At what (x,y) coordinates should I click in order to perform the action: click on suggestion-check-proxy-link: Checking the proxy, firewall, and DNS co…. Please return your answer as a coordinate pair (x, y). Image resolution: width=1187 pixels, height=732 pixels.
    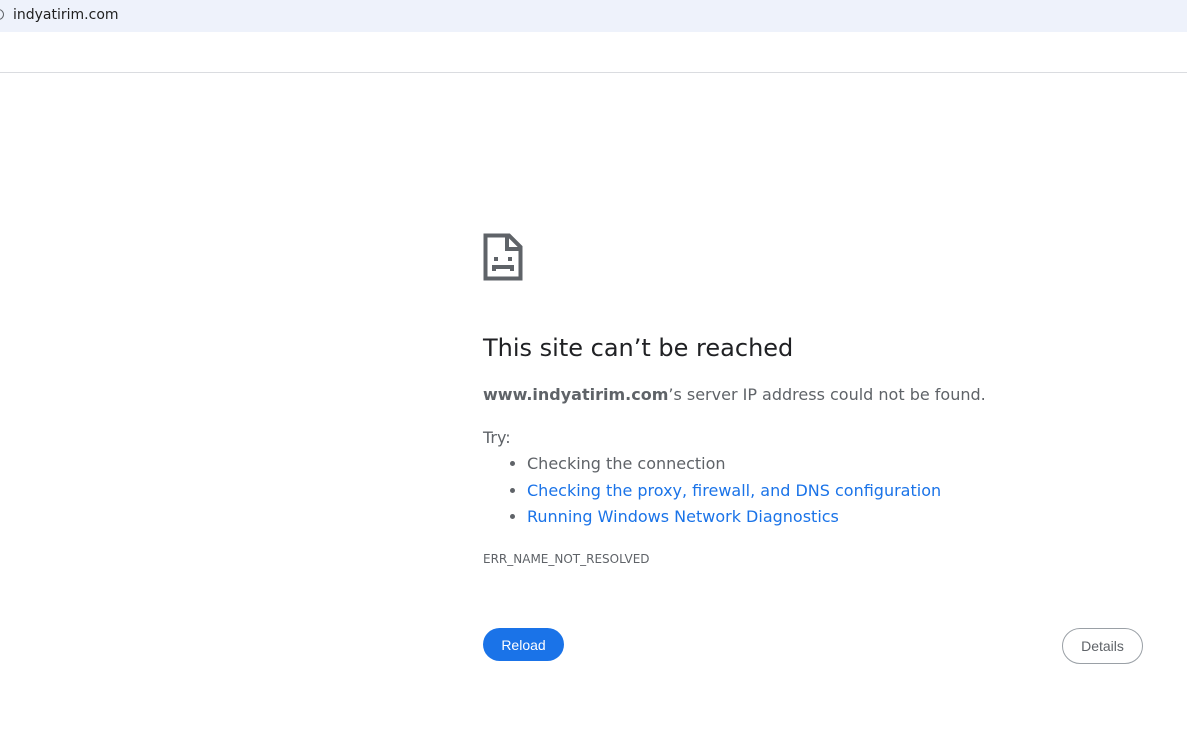
    Looking at the image, I should click on (734, 490).